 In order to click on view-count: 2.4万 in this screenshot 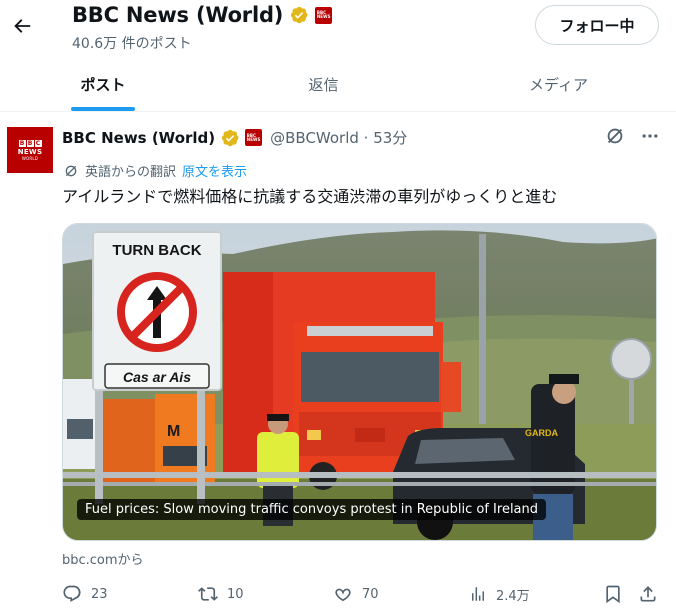, I will do `click(513, 596)`.